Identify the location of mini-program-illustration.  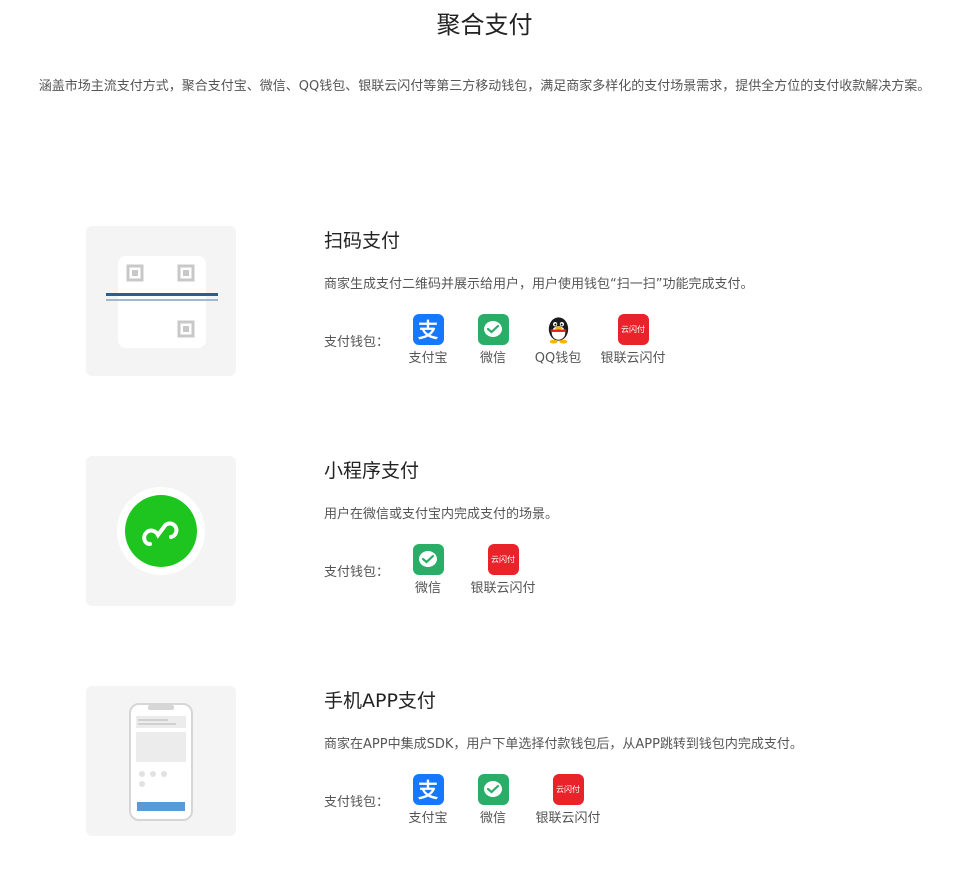
(161, 531).